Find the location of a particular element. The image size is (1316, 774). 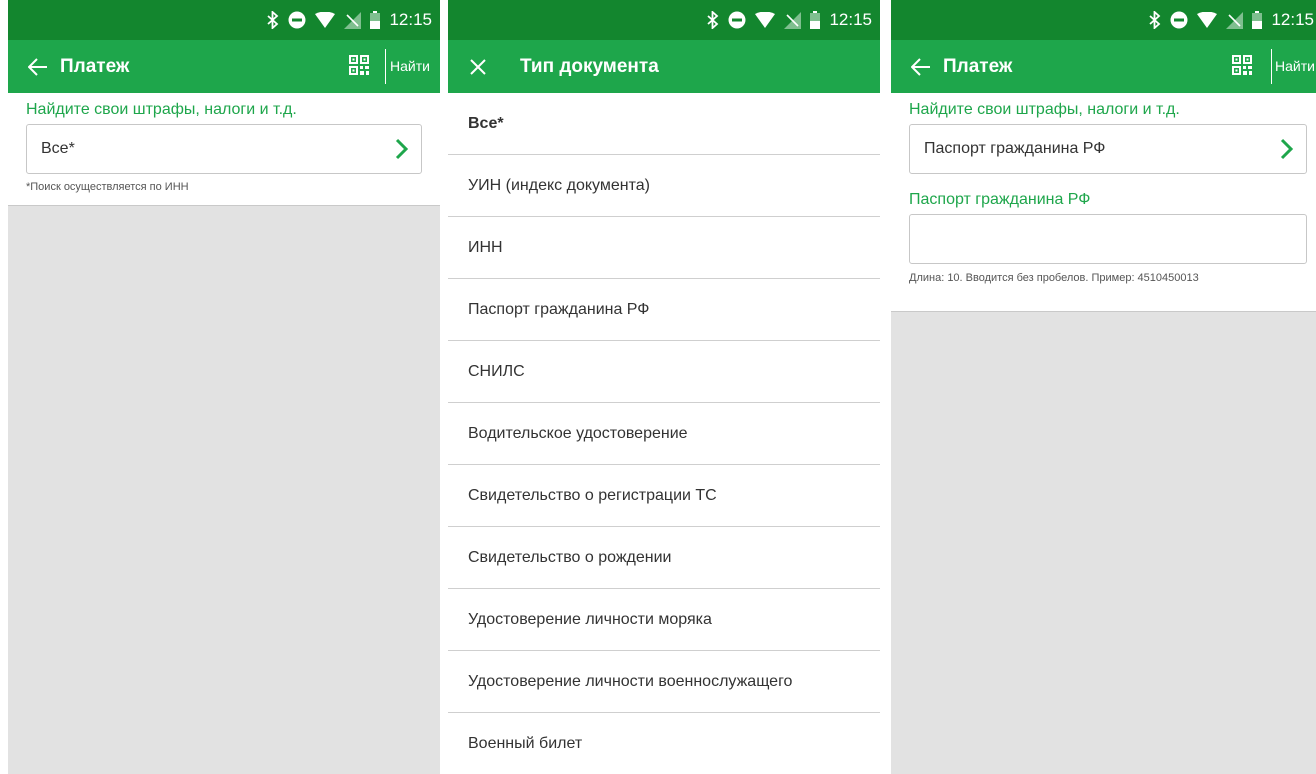

close-button is located at coordinates (478, 66).